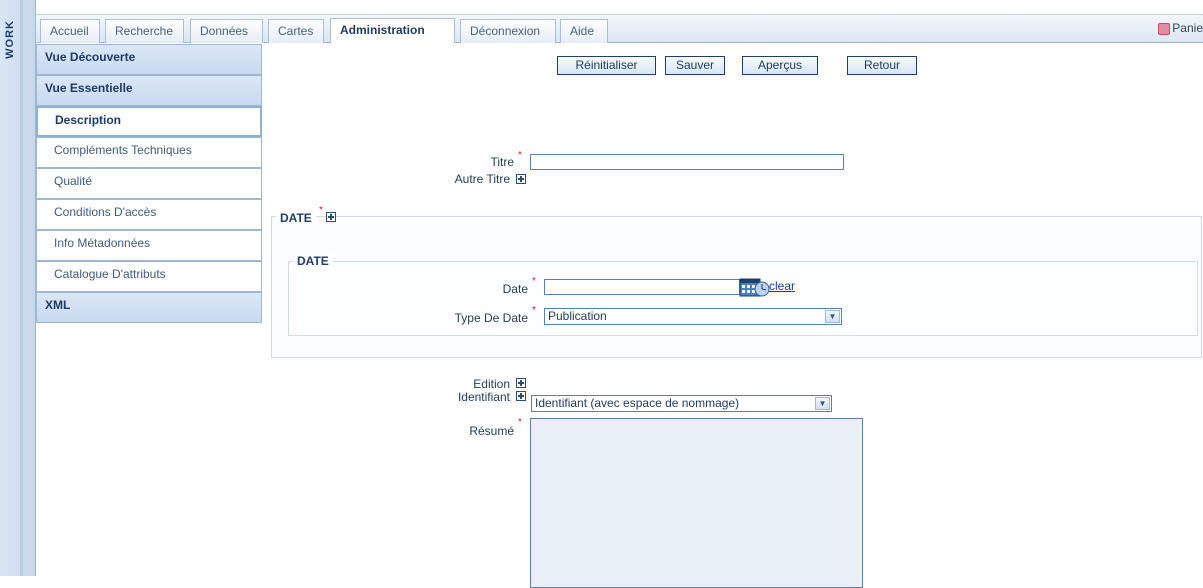  Describe the element at coordinates (577, 316) in the screenshot. I see `type-date-selected: Publication` at that location.